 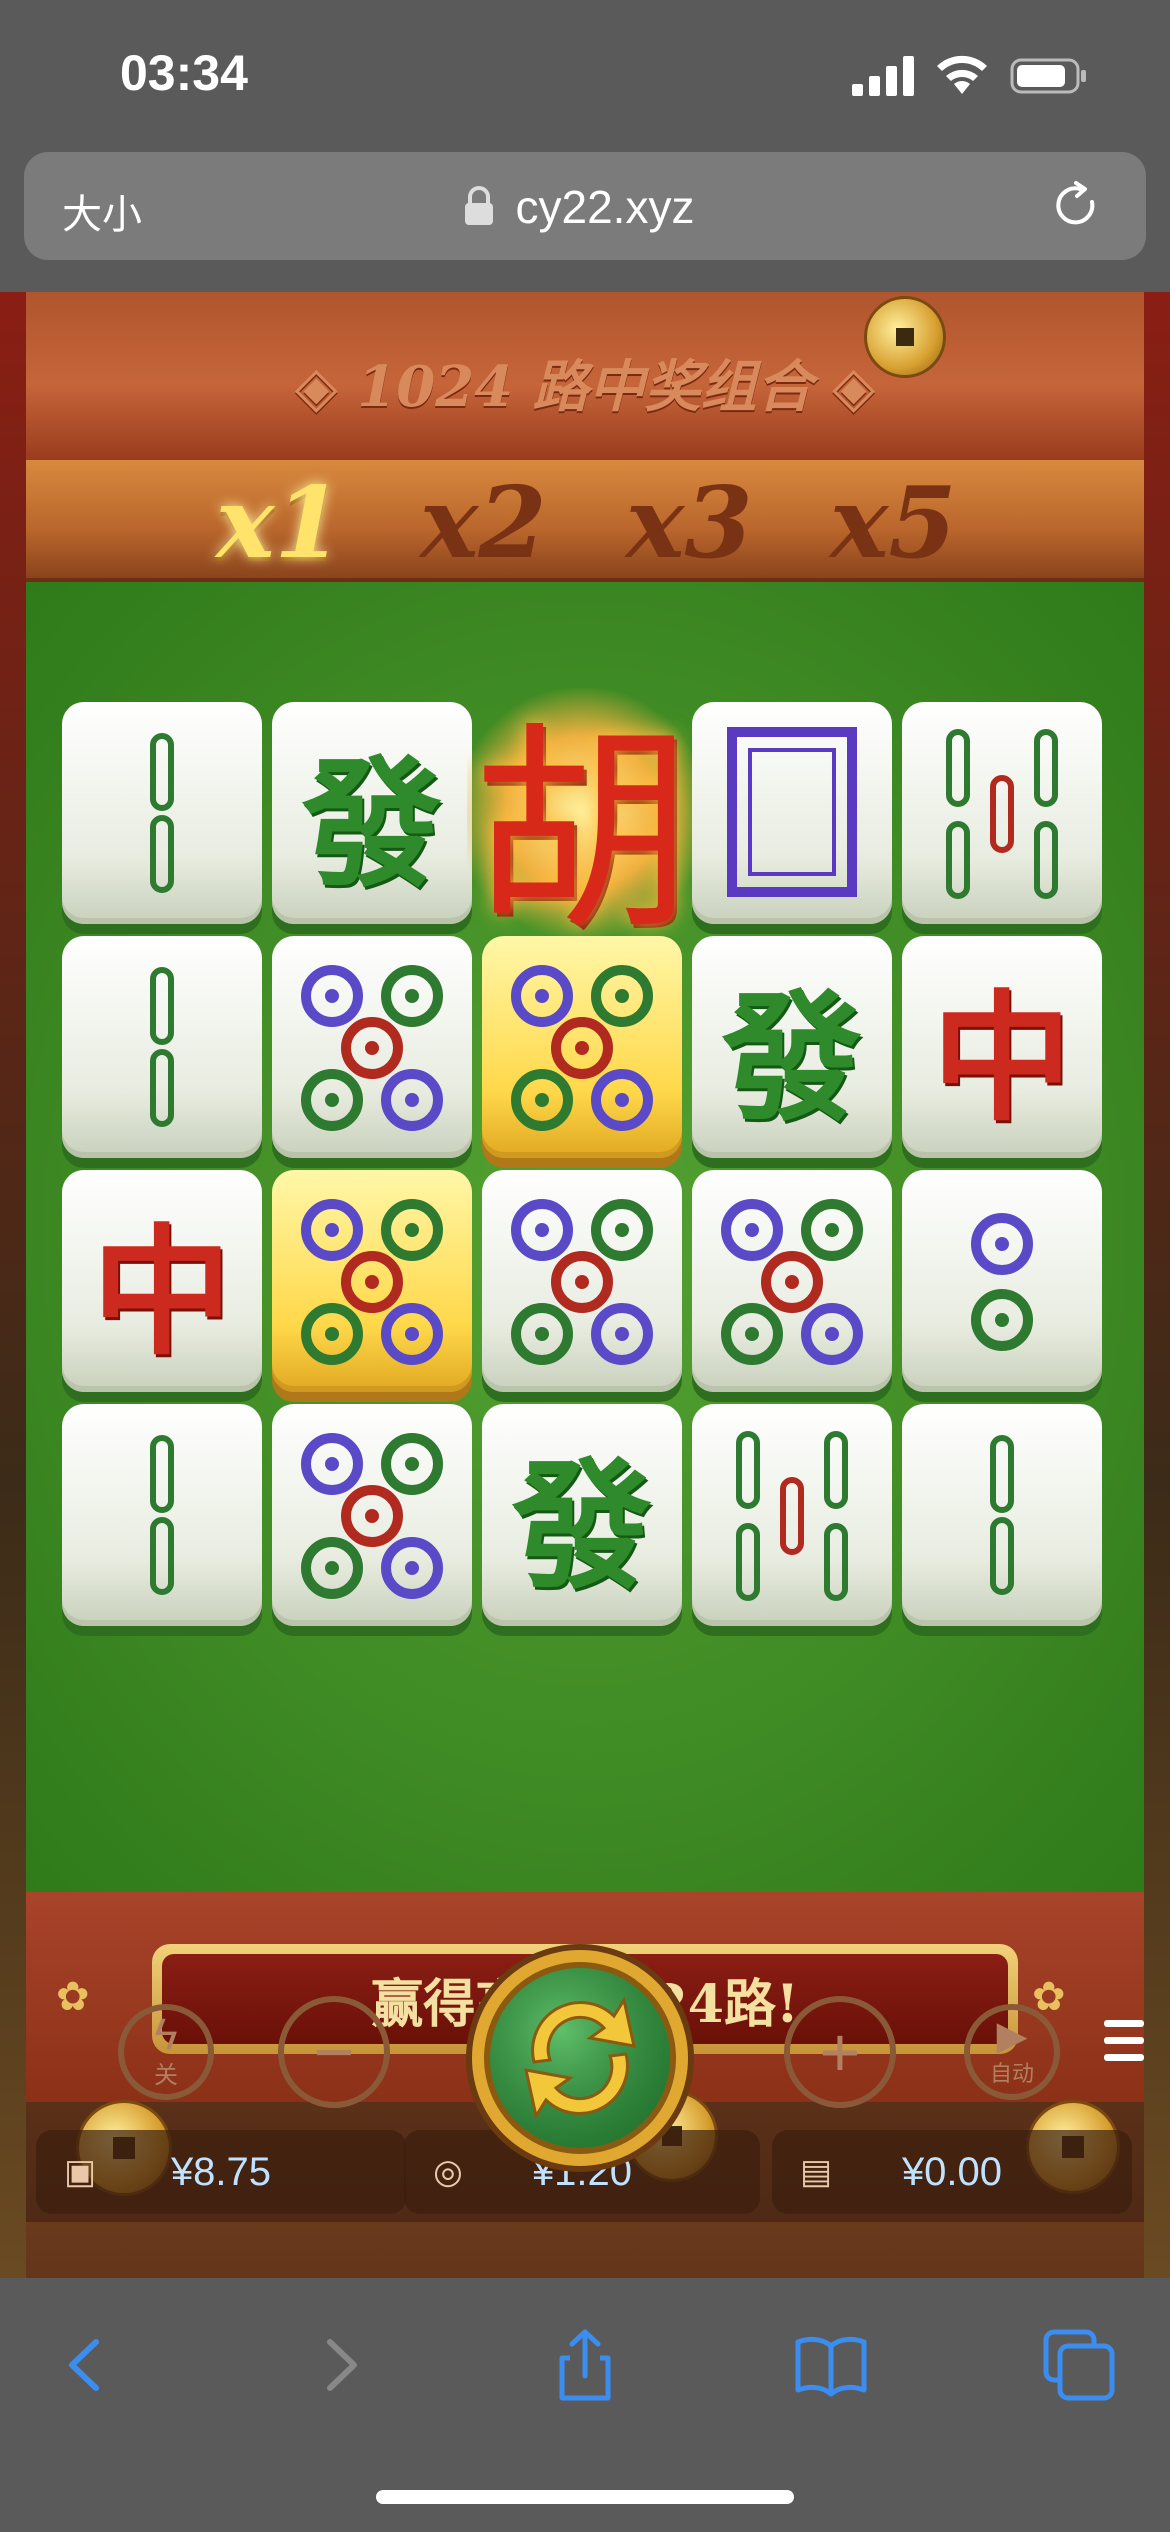 I want to click on white-dragon-icon, so click(x=792, y=812).